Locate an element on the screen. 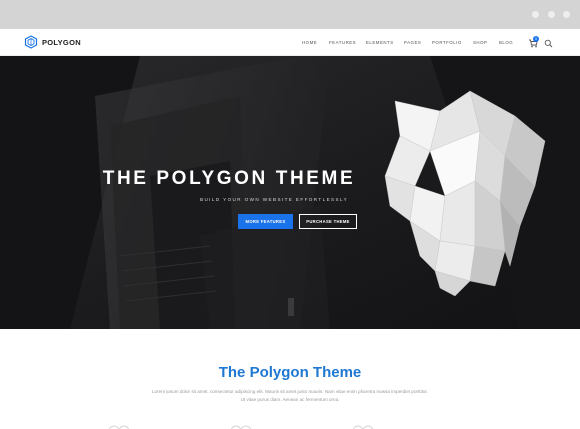 The width and height of the screenshot is (580, 429). nav-item-home: HOME is located at coordinates (309, 42).